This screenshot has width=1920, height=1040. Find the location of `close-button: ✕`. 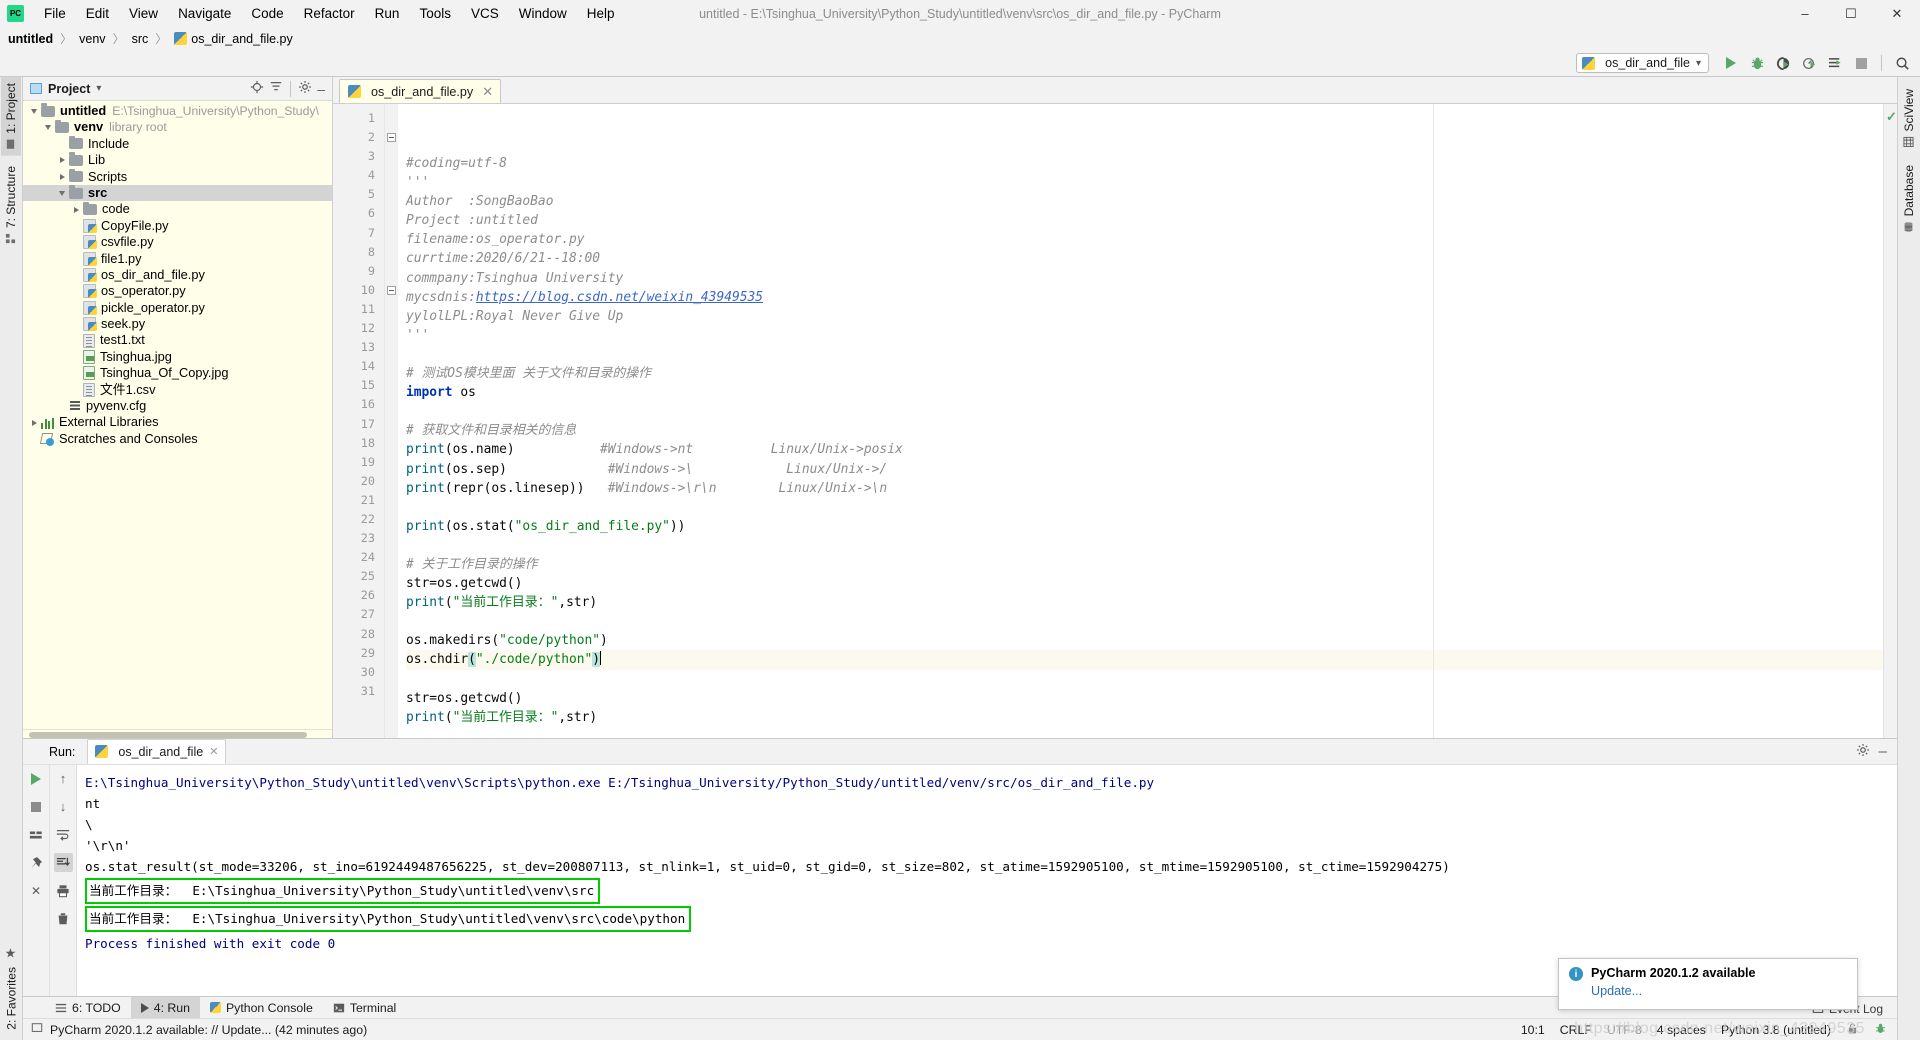

close-button: ✕ is located at coordinates (1897, 13).